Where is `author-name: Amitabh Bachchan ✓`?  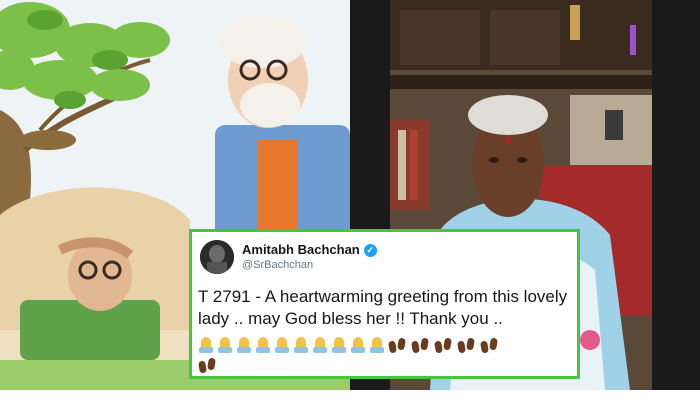
author-name: Amitabh Bachchan ✓ is located at coordinates (309, 249).